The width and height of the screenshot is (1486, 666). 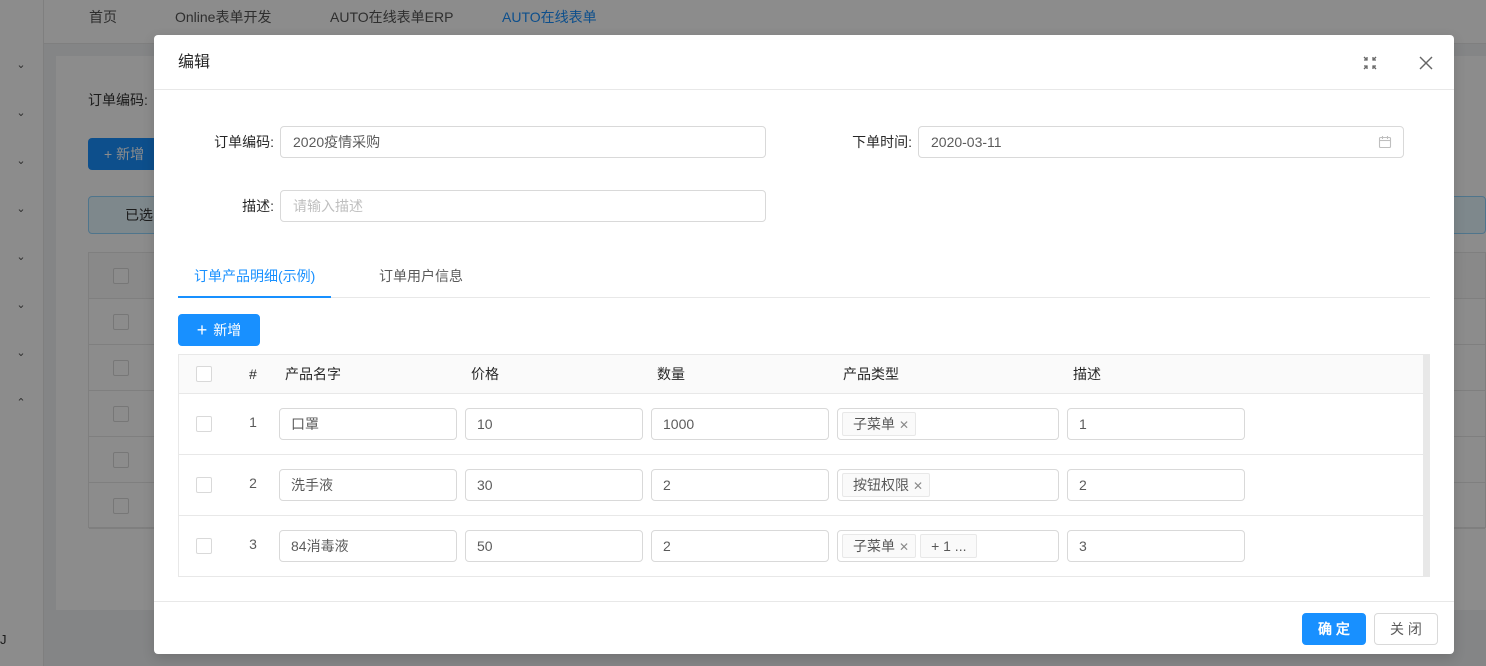 I want to click on modal-header: 编辑, so click(x=804, y=62).